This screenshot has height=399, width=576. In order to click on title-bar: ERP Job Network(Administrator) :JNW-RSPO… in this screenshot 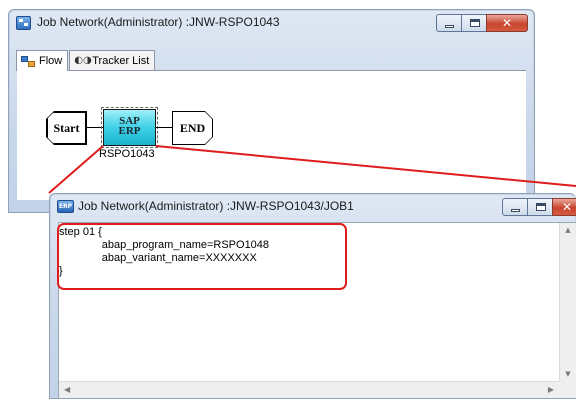, I will do `click(313, 207)`.